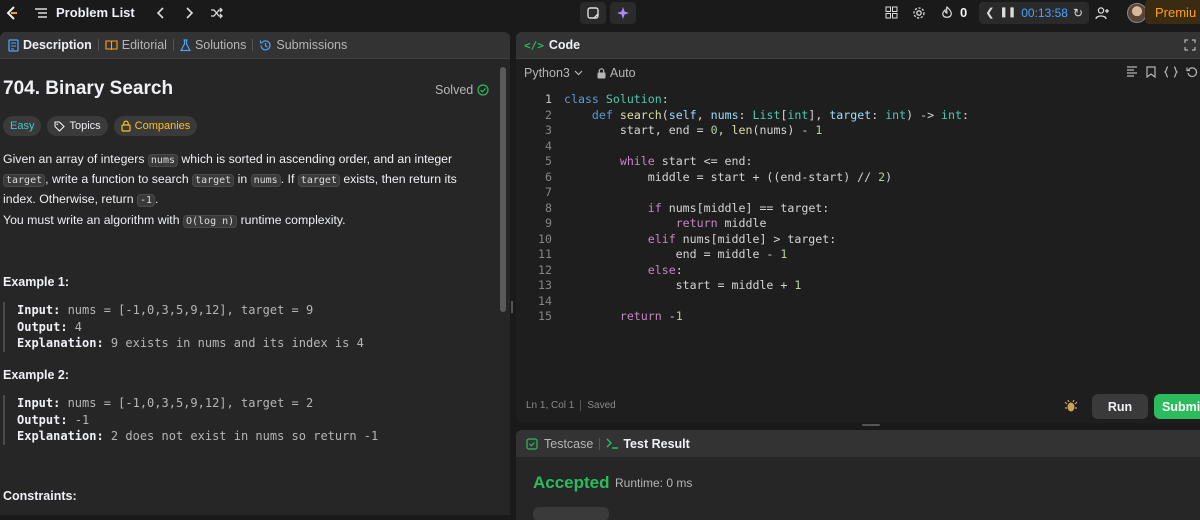  Describe the element at coordinates (217, 13) in the screenshot. I see `shuffle-icon` at that location.